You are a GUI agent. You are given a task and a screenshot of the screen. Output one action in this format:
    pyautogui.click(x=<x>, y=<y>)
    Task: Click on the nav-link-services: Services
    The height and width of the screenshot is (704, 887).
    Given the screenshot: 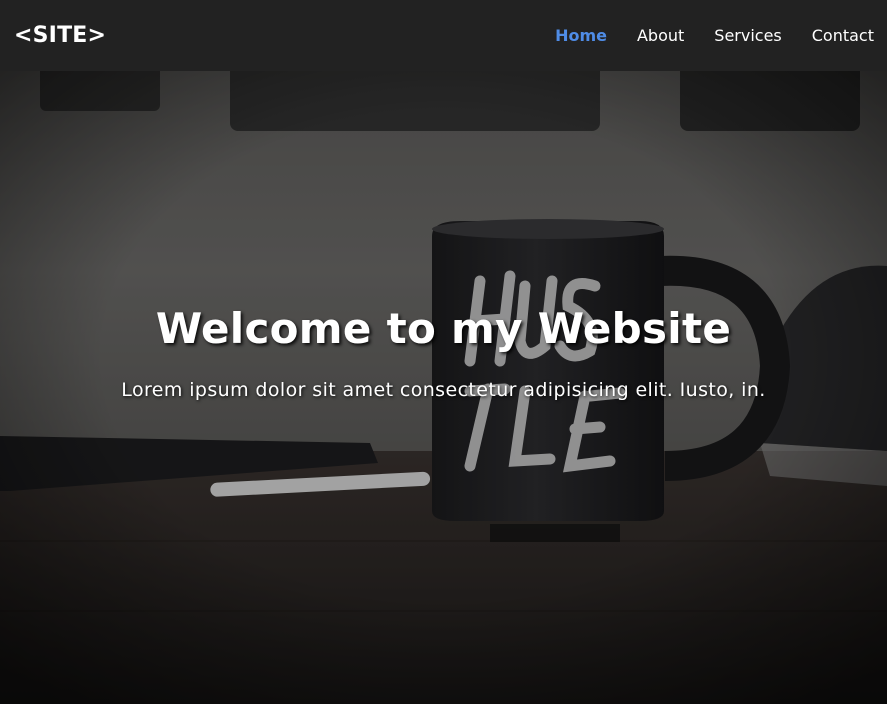 What is the action you would take?
    pyautogui.click(x=747, y=35)
    